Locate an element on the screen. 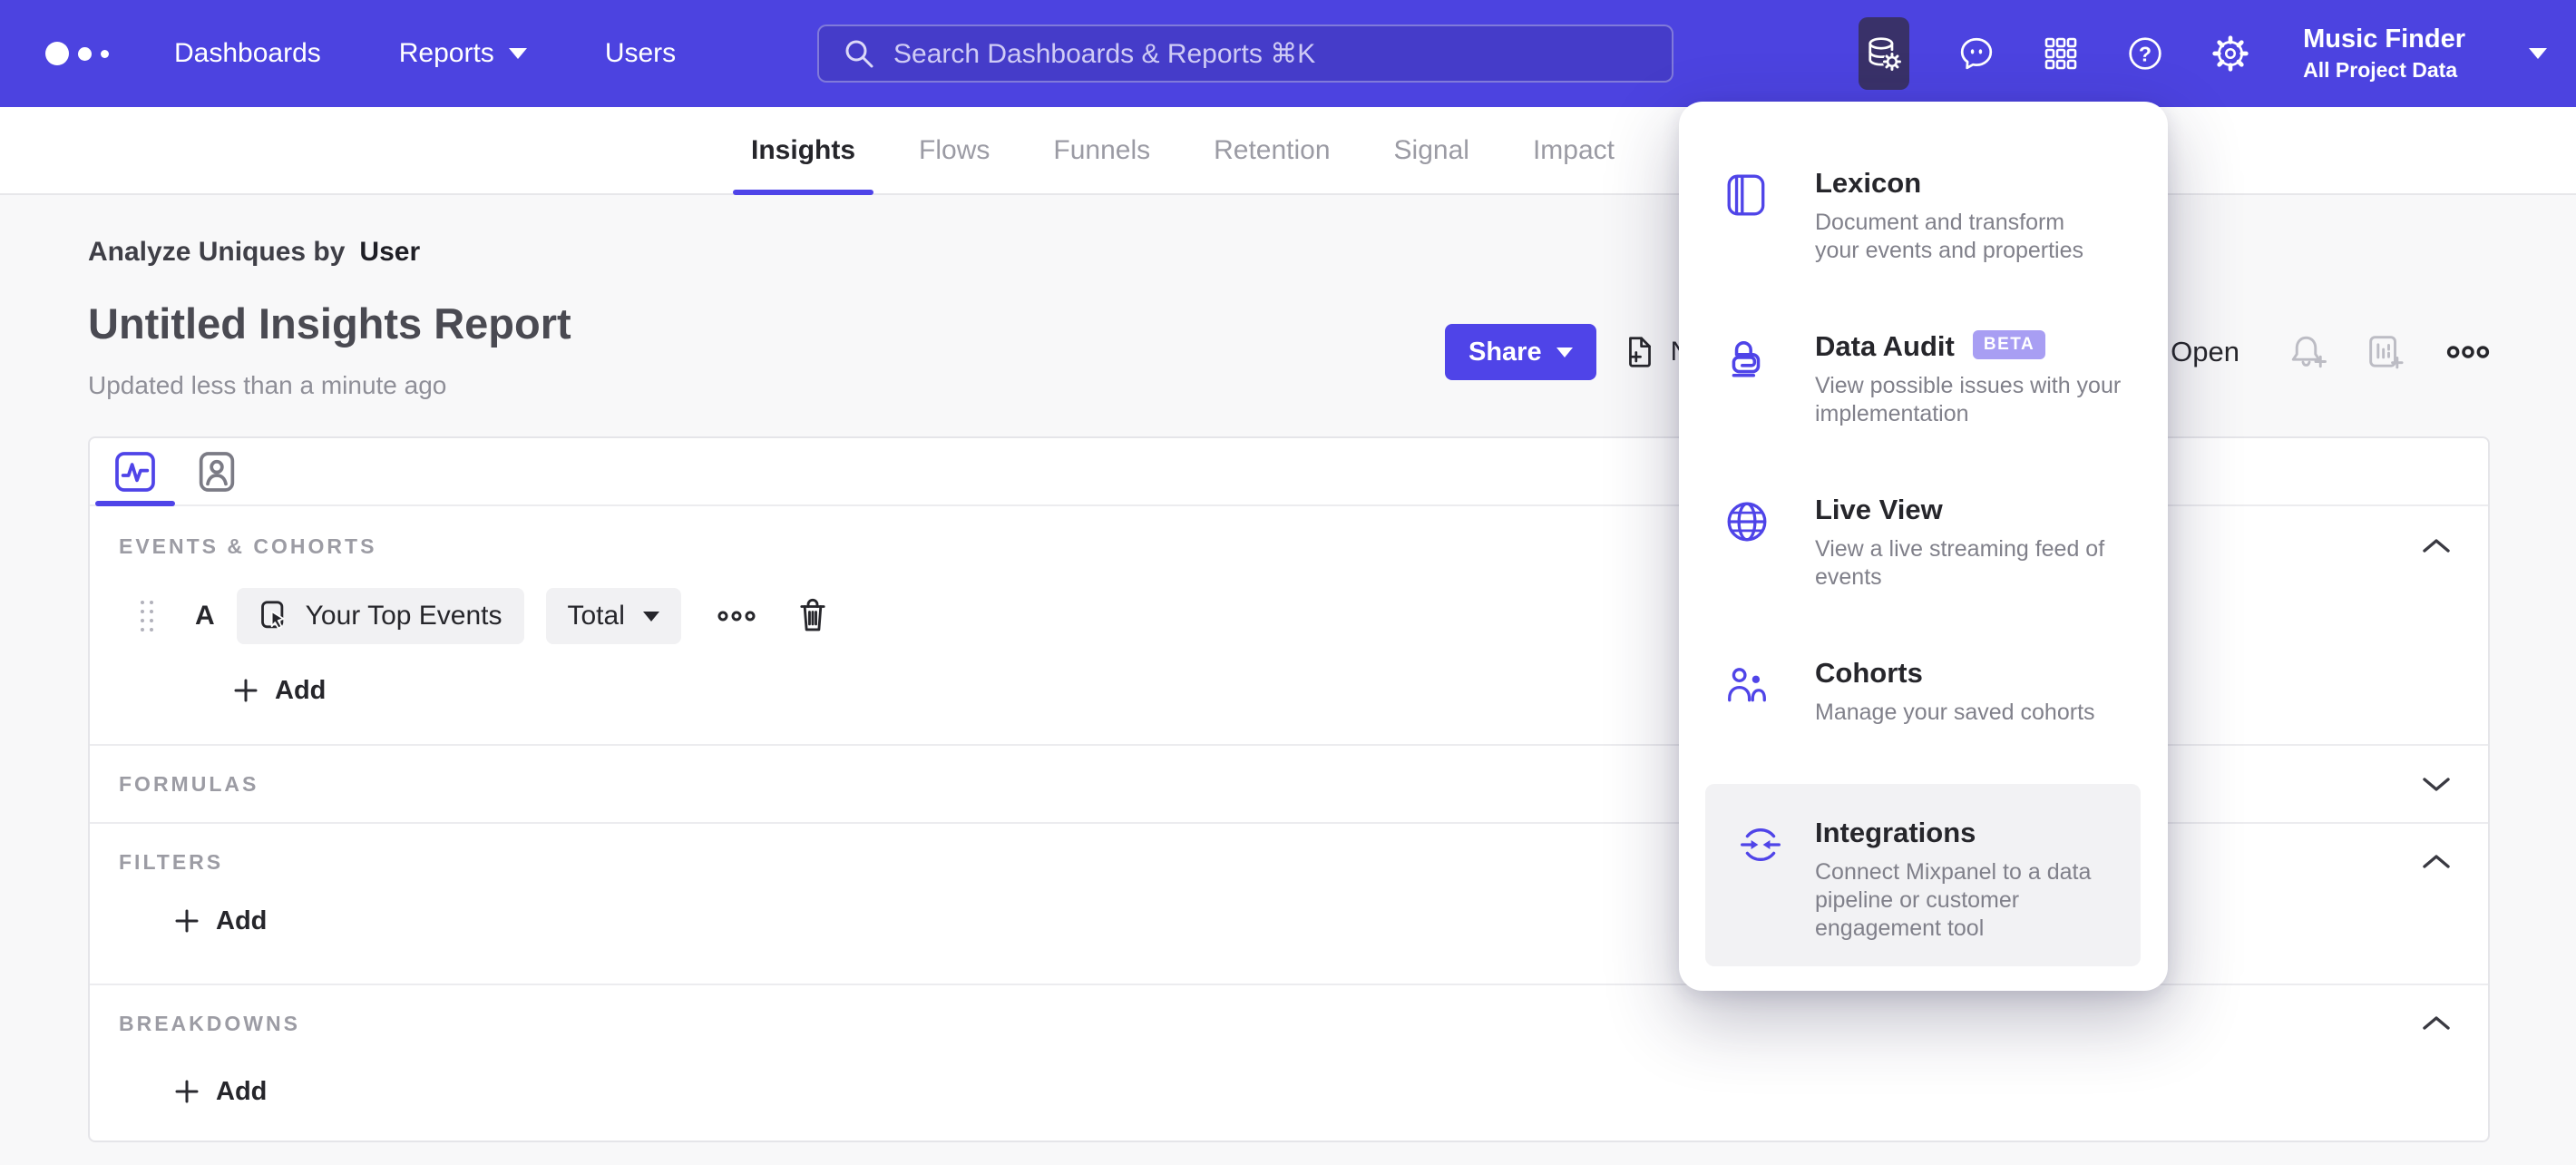  book-icon is located at coordinates (1746, 195).